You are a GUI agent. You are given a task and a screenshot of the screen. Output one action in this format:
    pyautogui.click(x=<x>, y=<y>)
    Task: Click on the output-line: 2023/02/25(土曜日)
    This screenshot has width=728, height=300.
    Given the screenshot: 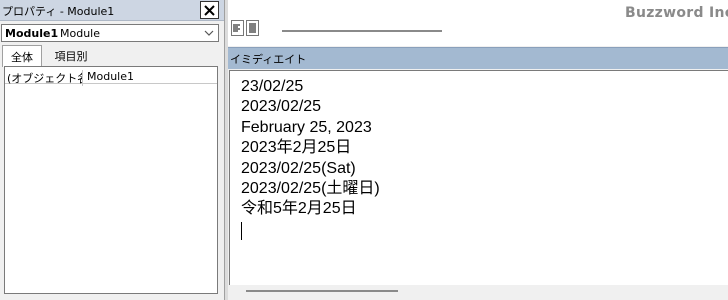 What is the action you would take?
    pyautogui.click(x=310, y=188)
    